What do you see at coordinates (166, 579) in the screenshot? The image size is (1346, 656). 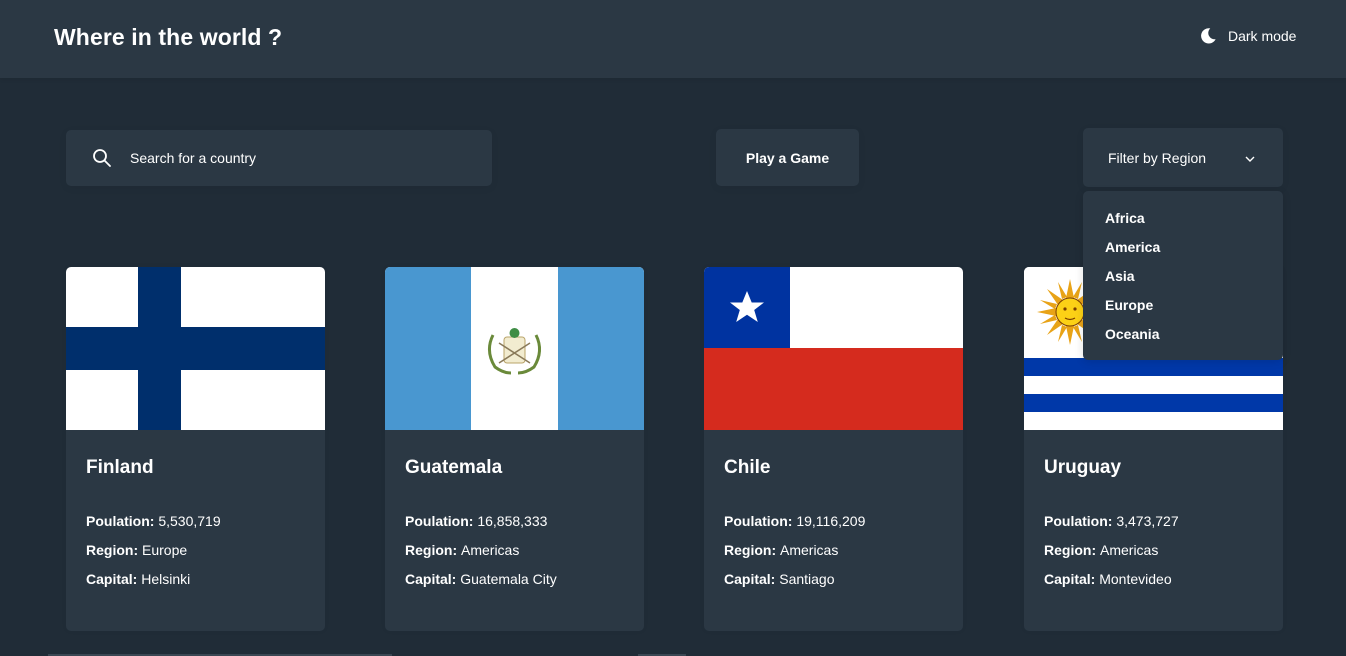 I see `capital-value: Helsinki` at bounding box center [166, 579].